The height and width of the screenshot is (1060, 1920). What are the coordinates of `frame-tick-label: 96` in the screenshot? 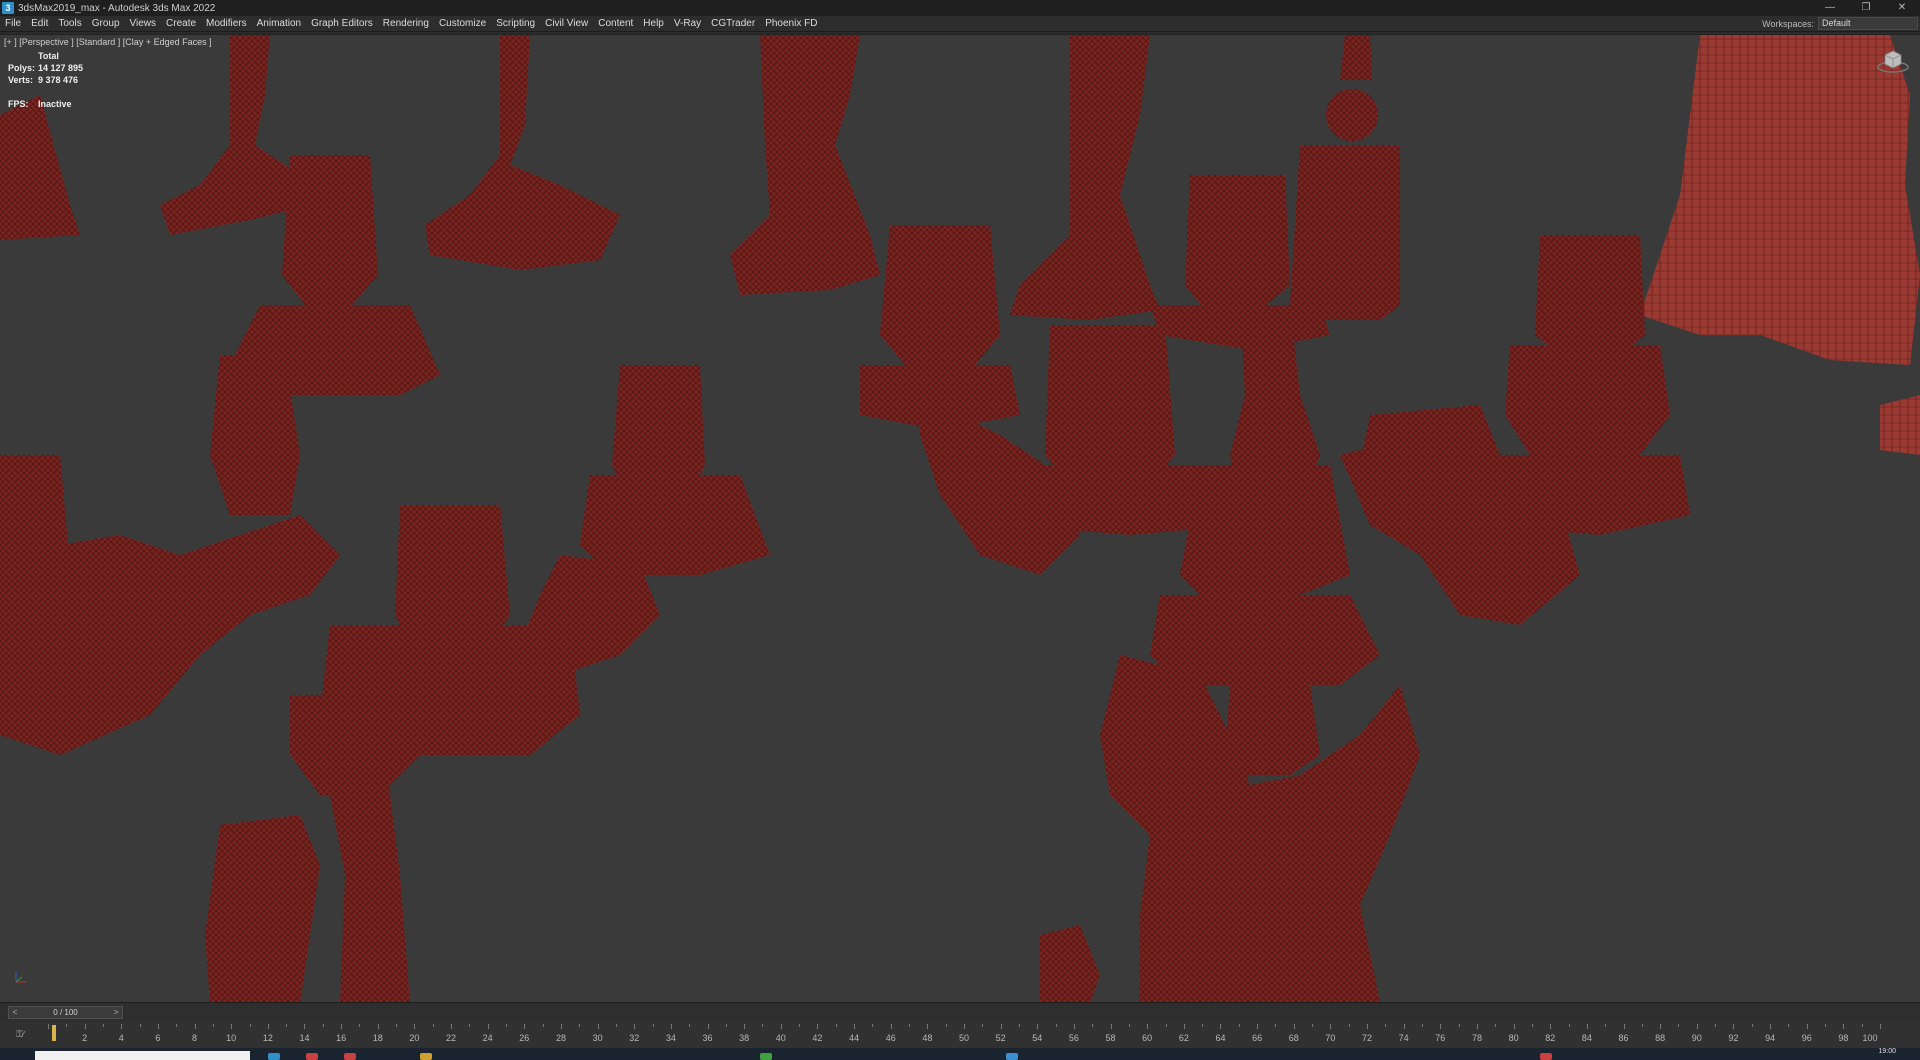 It's located at (1806, 1038).